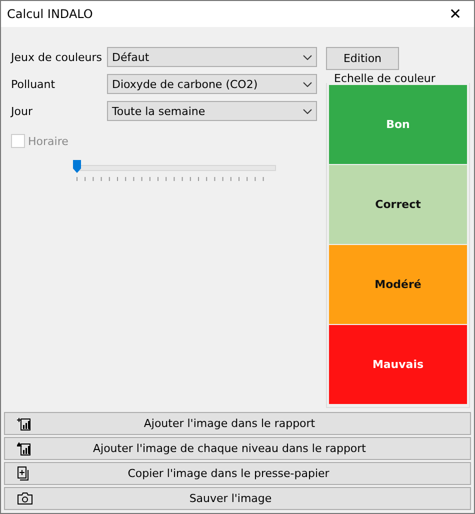 This screenshot has width=475, height=514. Describe the element at coordinates (50, 14) in the screenshot. I see `window-title: Calcul INDALO` at that location.